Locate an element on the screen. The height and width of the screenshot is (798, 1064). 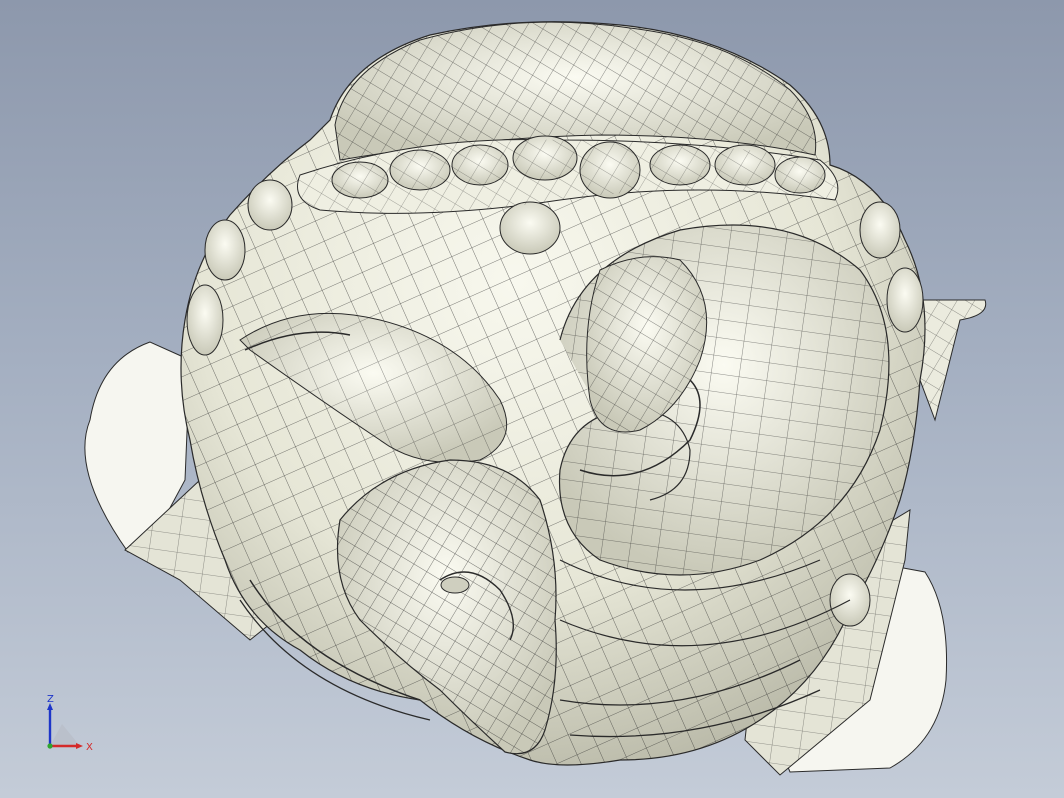
orientation-triad: Z X is located at coordinates (70, 723).